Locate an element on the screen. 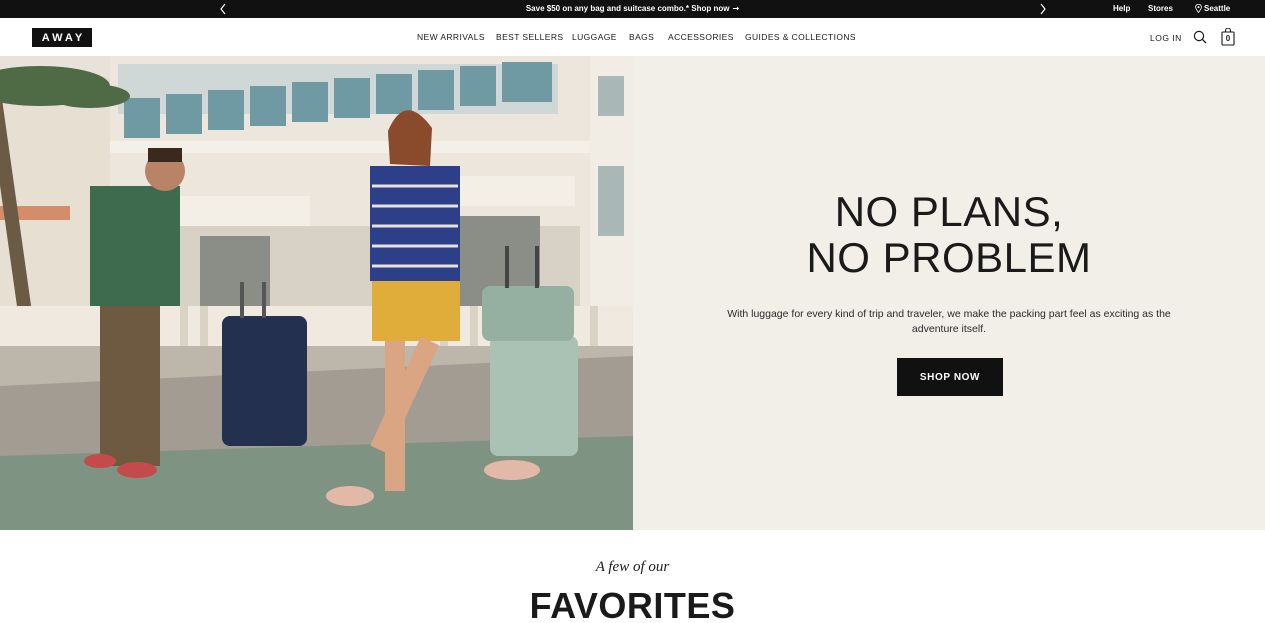 This screenshot has height=623, width=1265. favorites-title: FAVORITES is located at coordinates (632, 604).